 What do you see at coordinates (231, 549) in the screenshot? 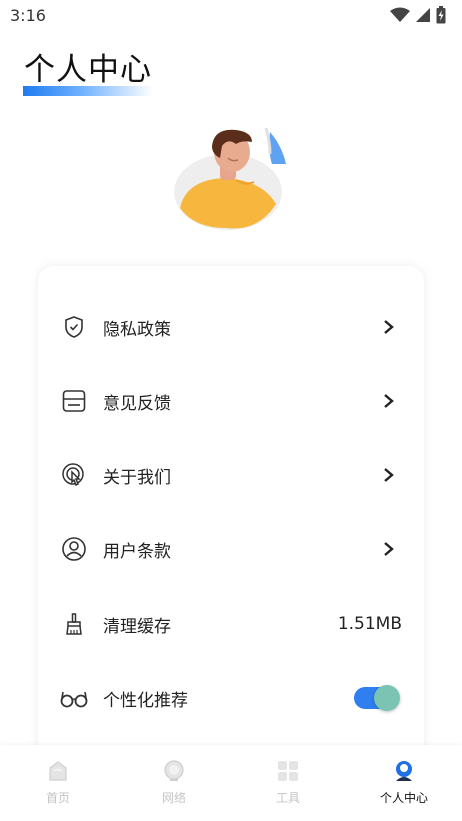
I see `menu-item-user-terms: 用户条款` at bounding box center [231, 549].